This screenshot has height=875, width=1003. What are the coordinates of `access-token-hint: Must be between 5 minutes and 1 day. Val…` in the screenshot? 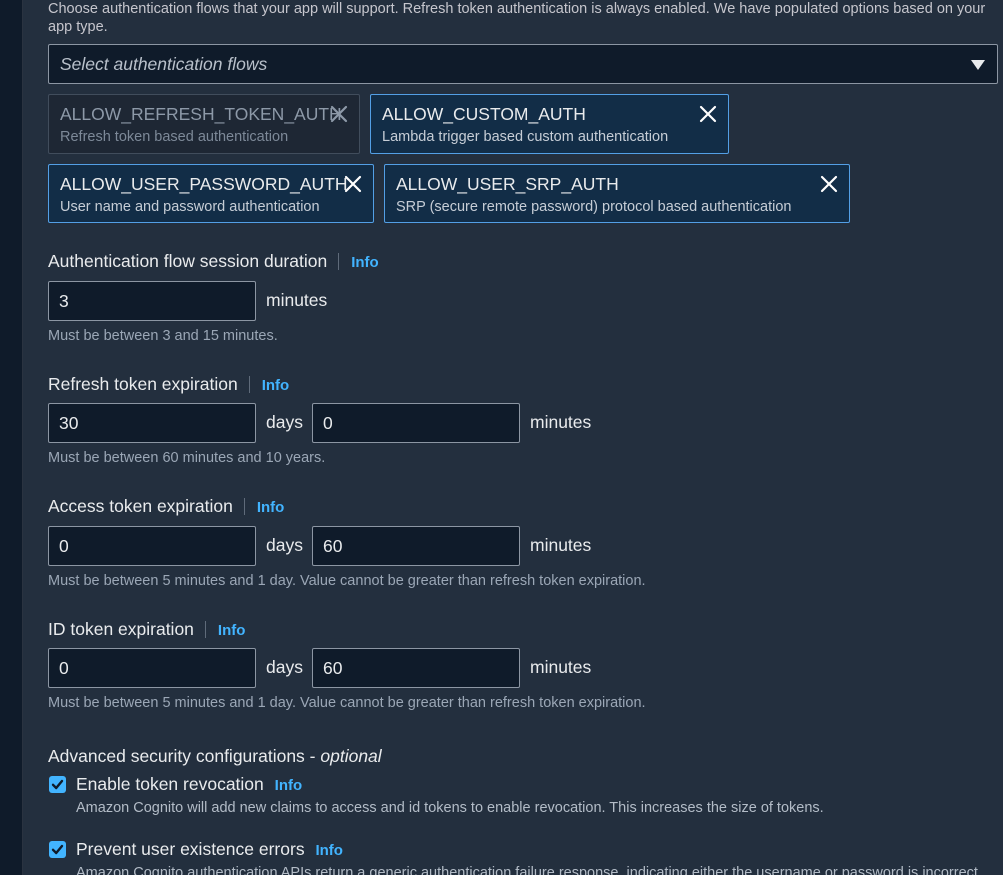 It's located at (347, 581).